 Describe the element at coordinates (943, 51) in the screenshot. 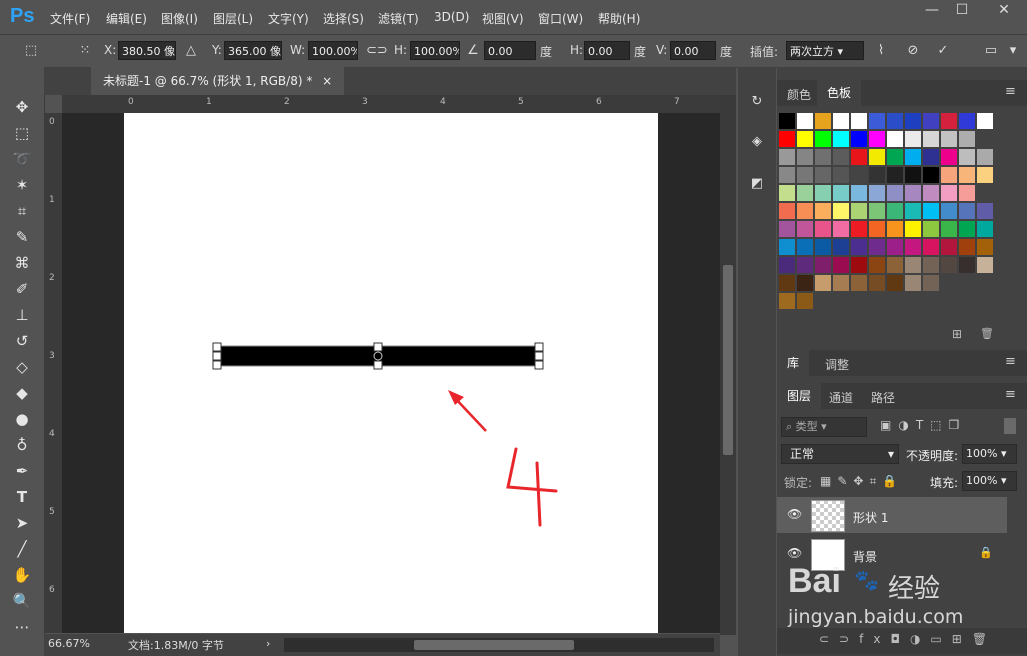

I see `commit-transform-icon: ✓` at that location.